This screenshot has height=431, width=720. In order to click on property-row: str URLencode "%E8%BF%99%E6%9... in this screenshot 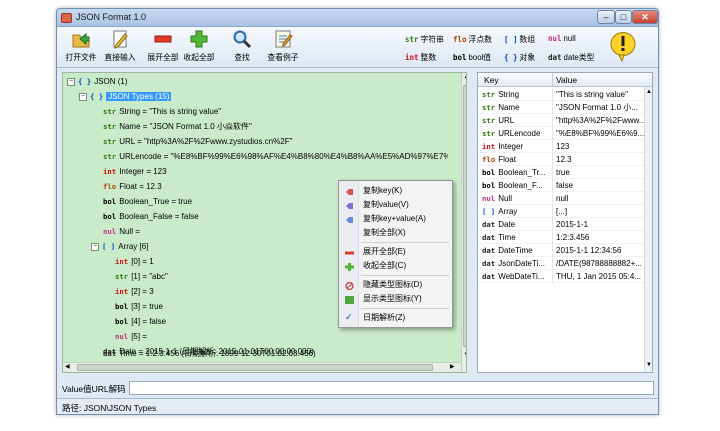, I will do `click(561, 133)`.